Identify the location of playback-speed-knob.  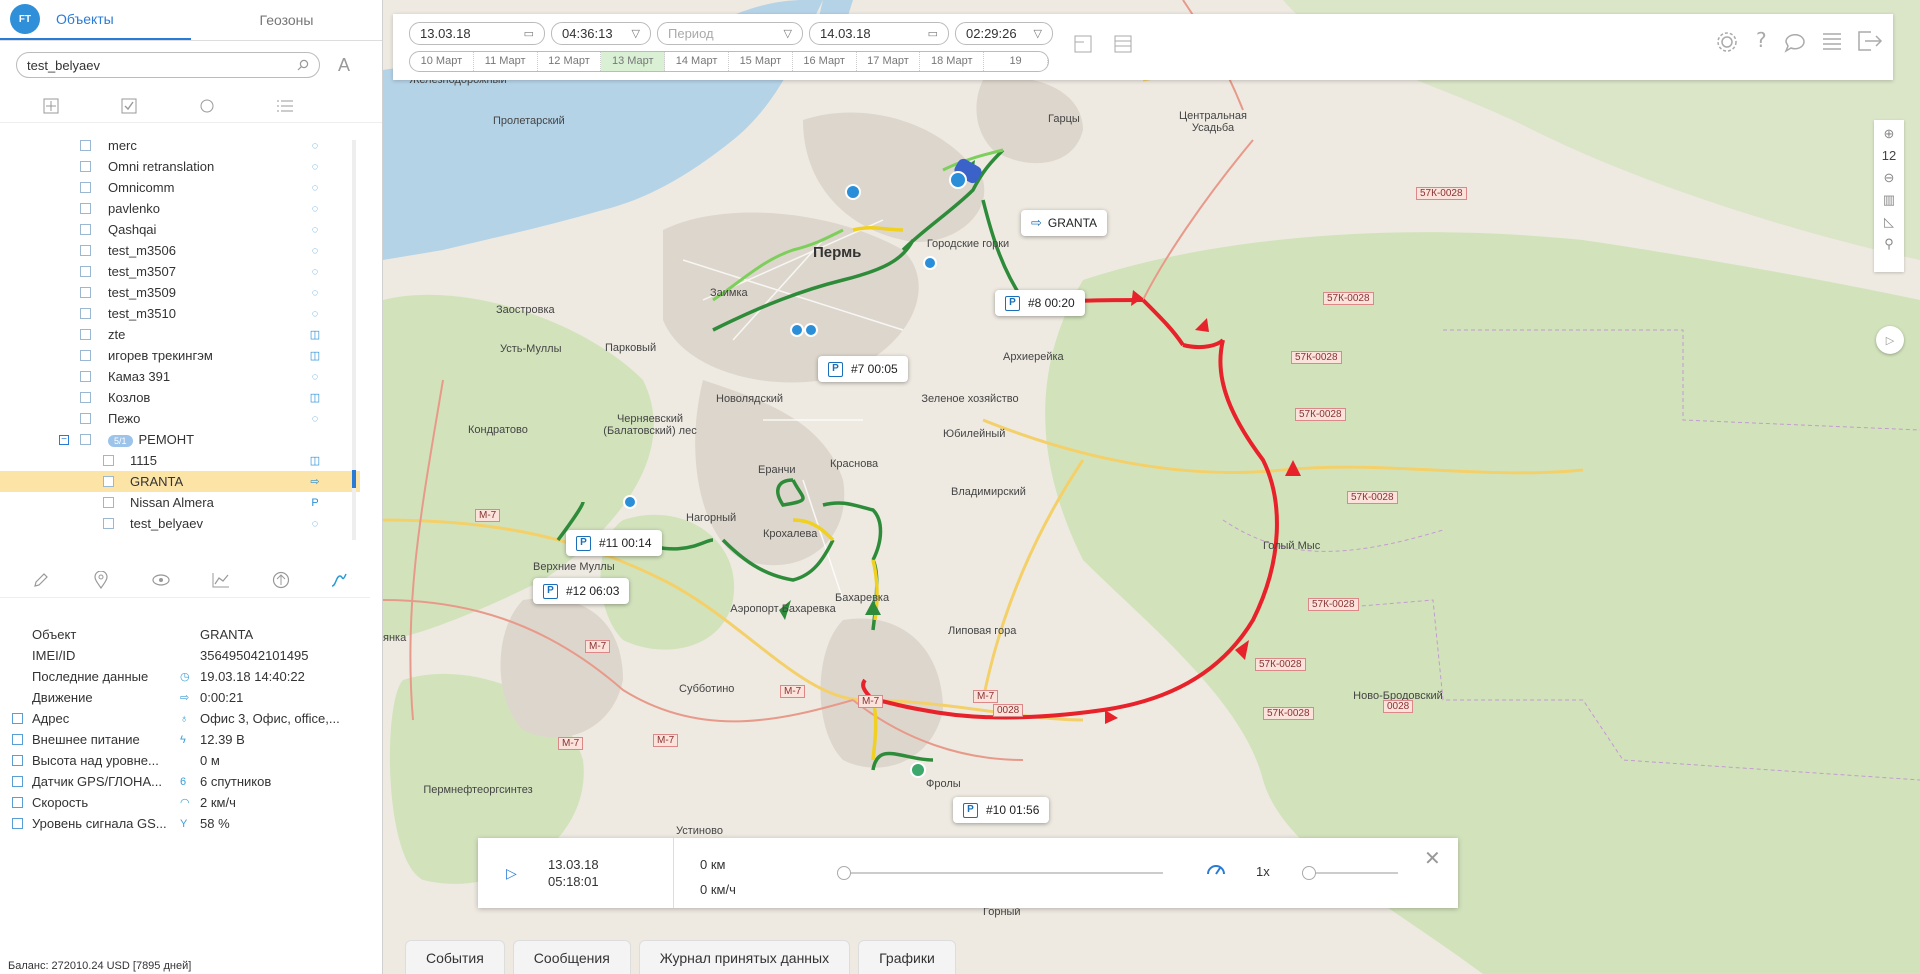
(1309, 873).